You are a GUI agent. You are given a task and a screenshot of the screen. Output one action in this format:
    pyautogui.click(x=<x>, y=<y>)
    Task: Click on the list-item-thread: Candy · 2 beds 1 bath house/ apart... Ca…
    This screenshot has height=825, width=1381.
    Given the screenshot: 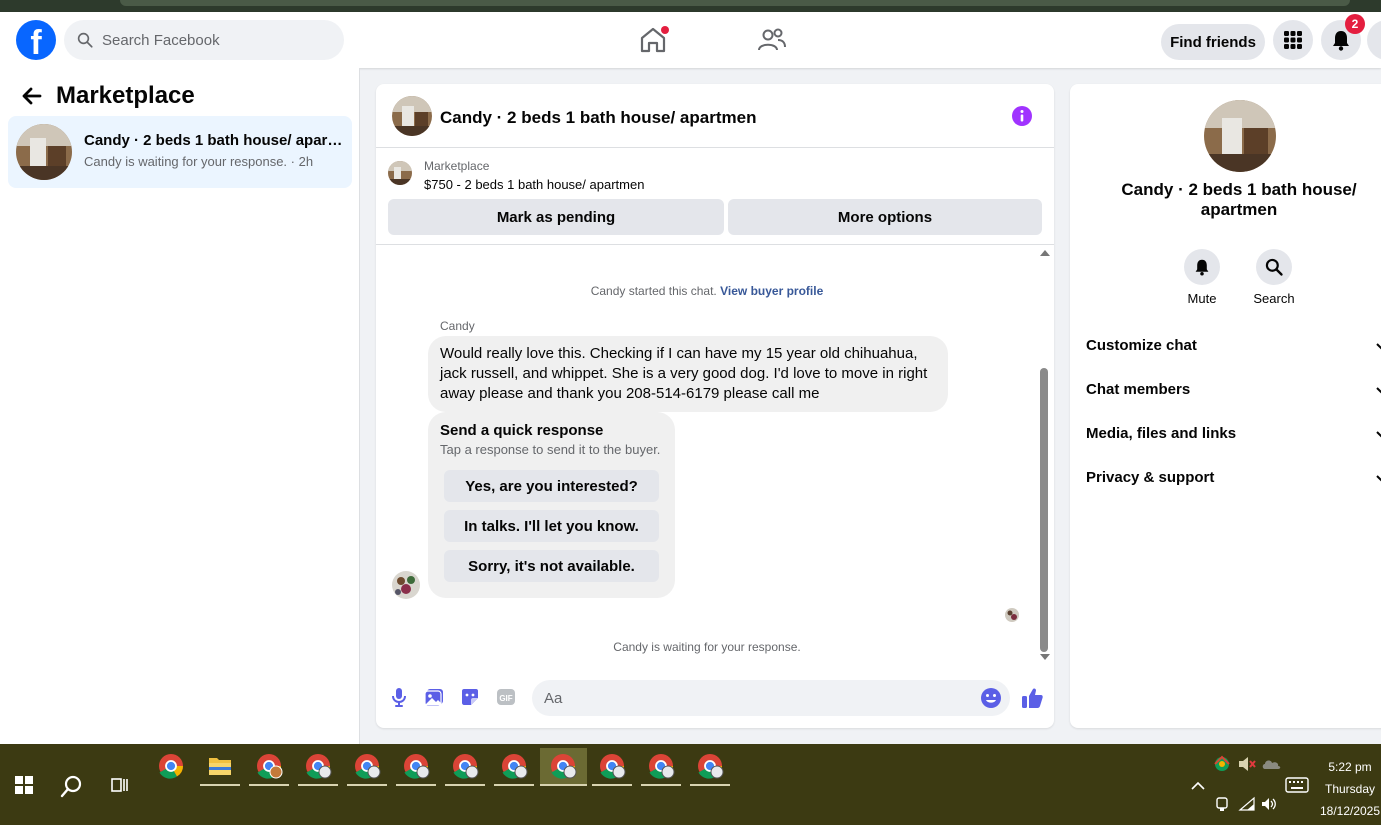 What is the action you would take?
    pyautogui.click(x=180, y=152)
    